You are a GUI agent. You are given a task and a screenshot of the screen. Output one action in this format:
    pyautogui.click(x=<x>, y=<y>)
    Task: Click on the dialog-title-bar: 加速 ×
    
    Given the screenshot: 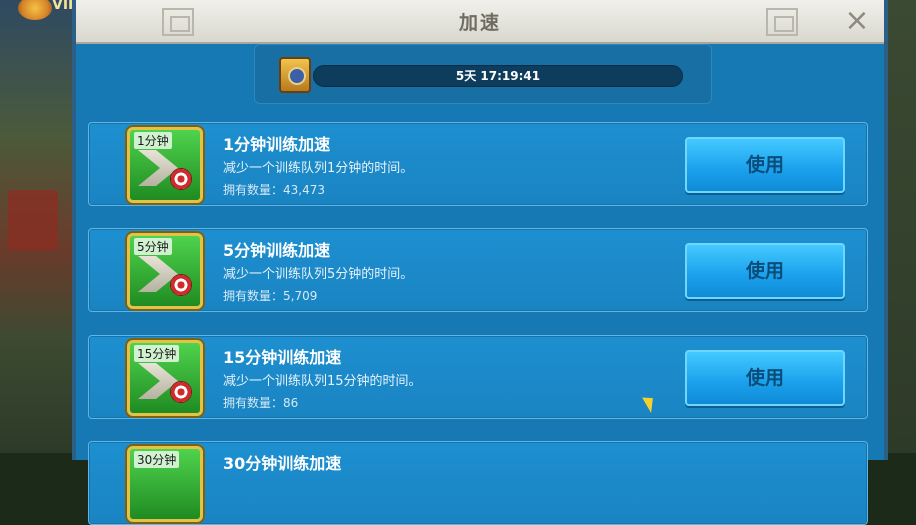 What is the action you would take?
    pyautogui.click(x=480, y=22)
    